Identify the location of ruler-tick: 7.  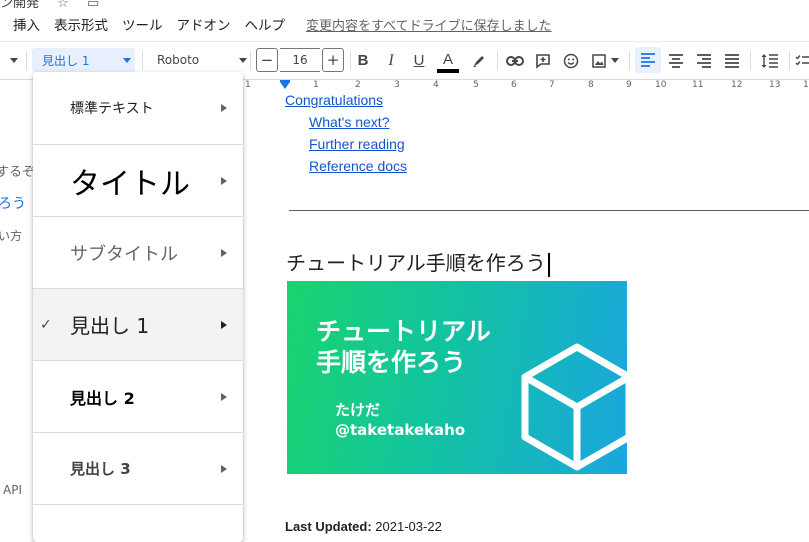
(552, 85).